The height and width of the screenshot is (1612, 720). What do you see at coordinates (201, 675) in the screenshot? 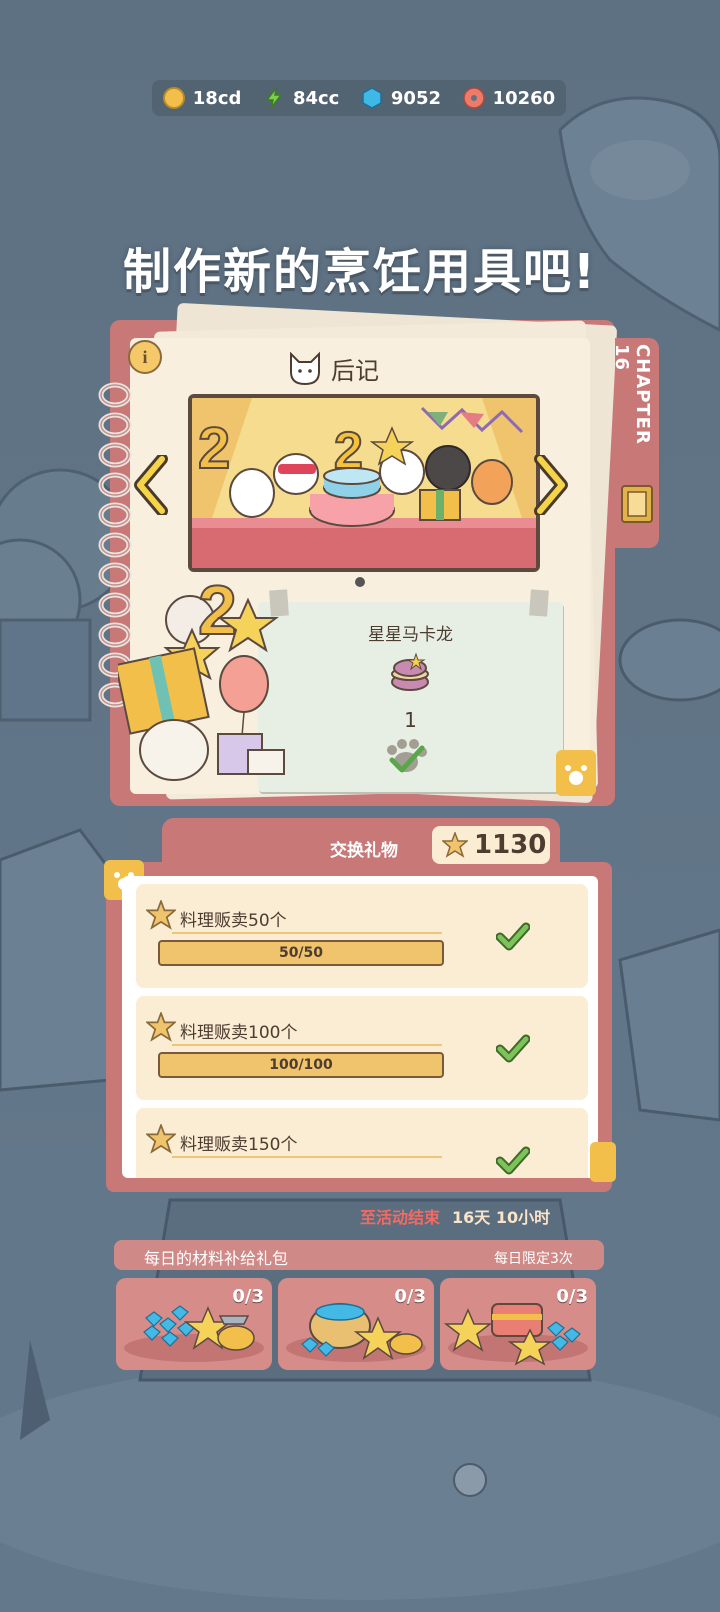
I see `gift-cat-decoration: 2` at bounding box center [201, 675].